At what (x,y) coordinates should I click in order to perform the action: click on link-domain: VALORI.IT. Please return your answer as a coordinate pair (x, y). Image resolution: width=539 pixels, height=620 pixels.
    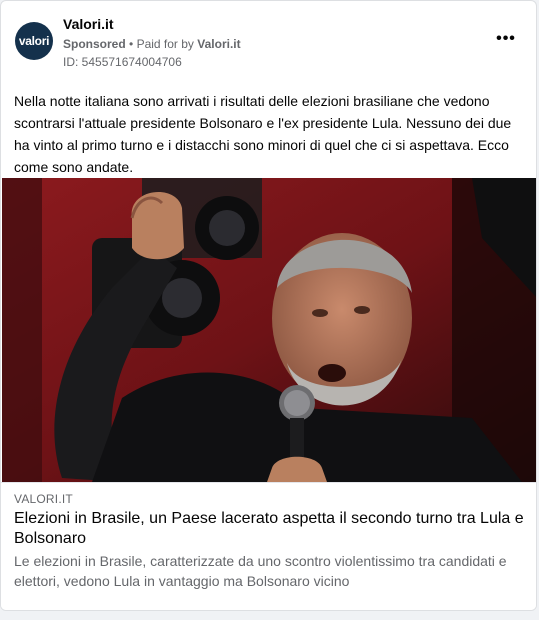
    Looking at the image, I should click on (43, 499).